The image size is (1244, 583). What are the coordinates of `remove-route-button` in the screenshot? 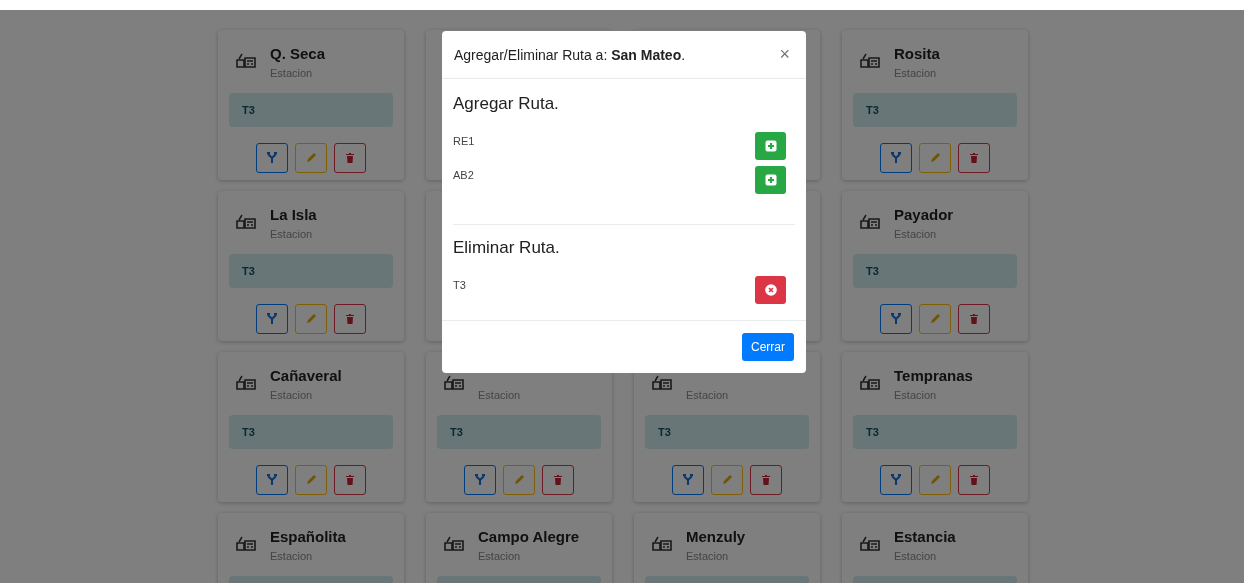 It's located at (770, 290).